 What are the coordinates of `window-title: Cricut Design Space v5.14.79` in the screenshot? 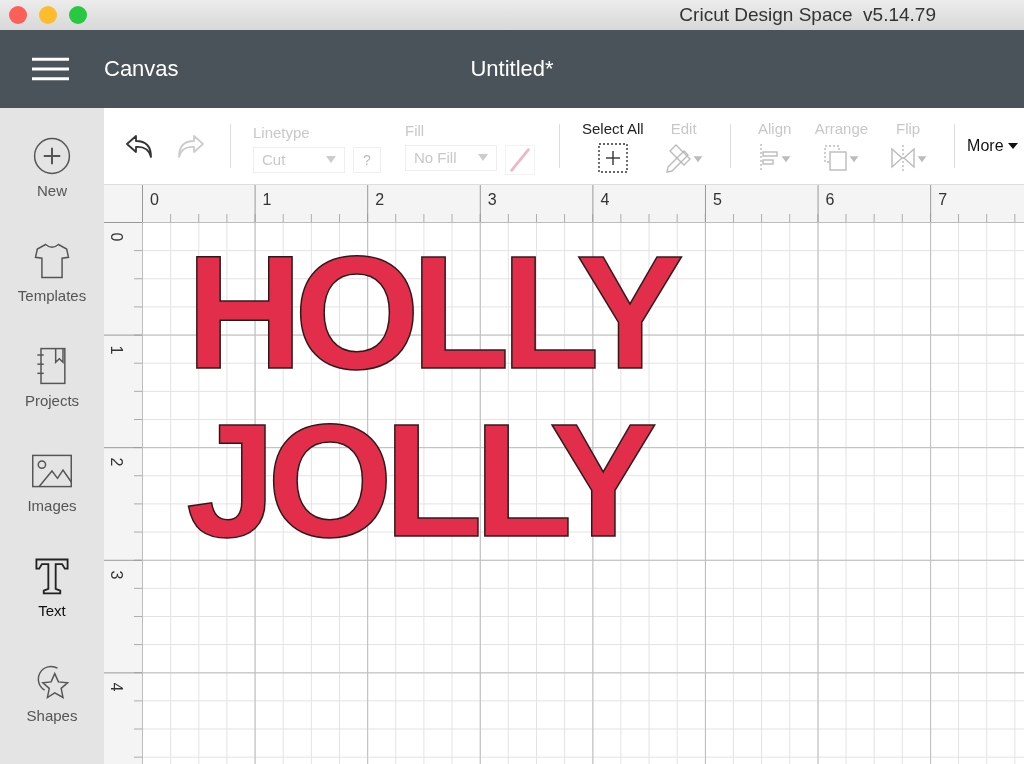 It's located at (807, 15).